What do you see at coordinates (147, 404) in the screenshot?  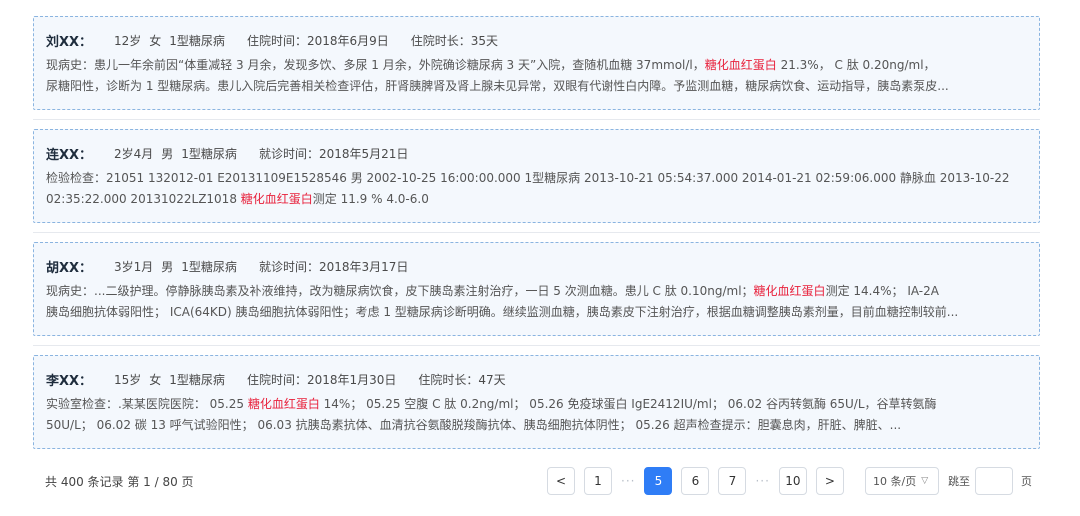 I see `text-segment: 实验室检查：.某某医院医院： 05.25` at bounding box center [147, 404].